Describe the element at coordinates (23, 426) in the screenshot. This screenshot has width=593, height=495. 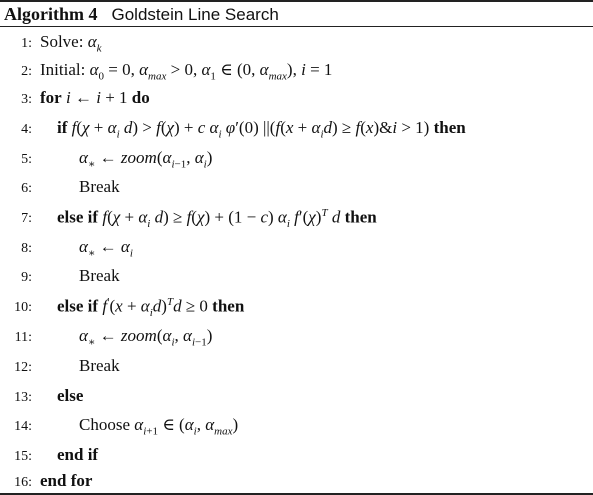
I see `line-number: 14:` at that location.